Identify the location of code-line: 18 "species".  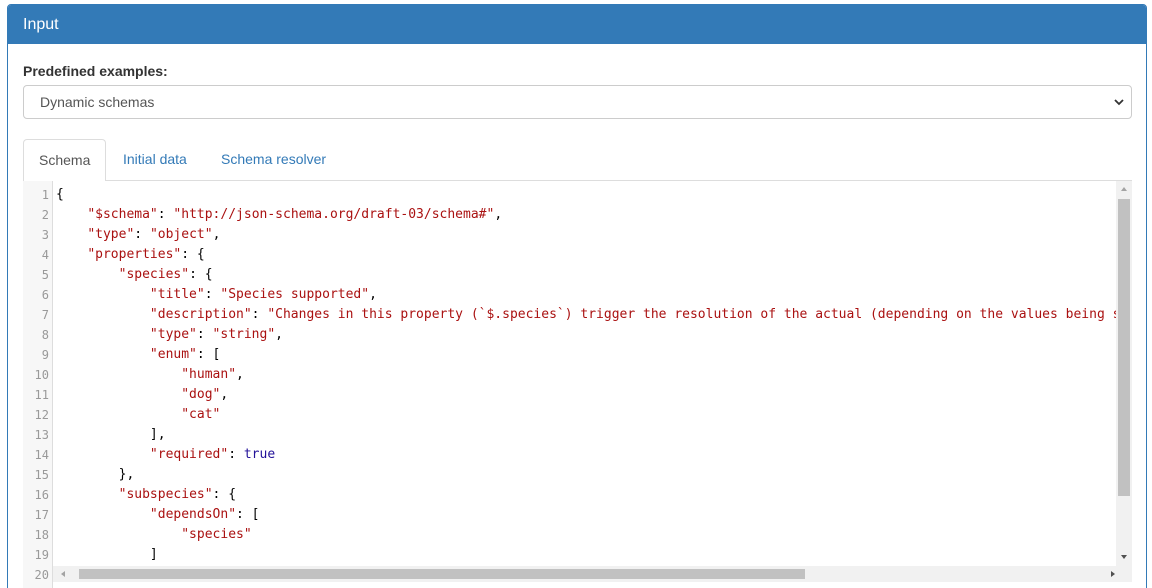
(568, 535).